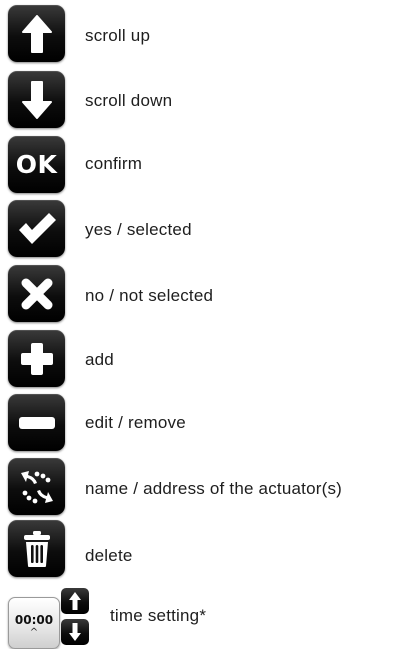 The image size is (398, 649). I want to click on delete-label: delete, so click(109, 555).